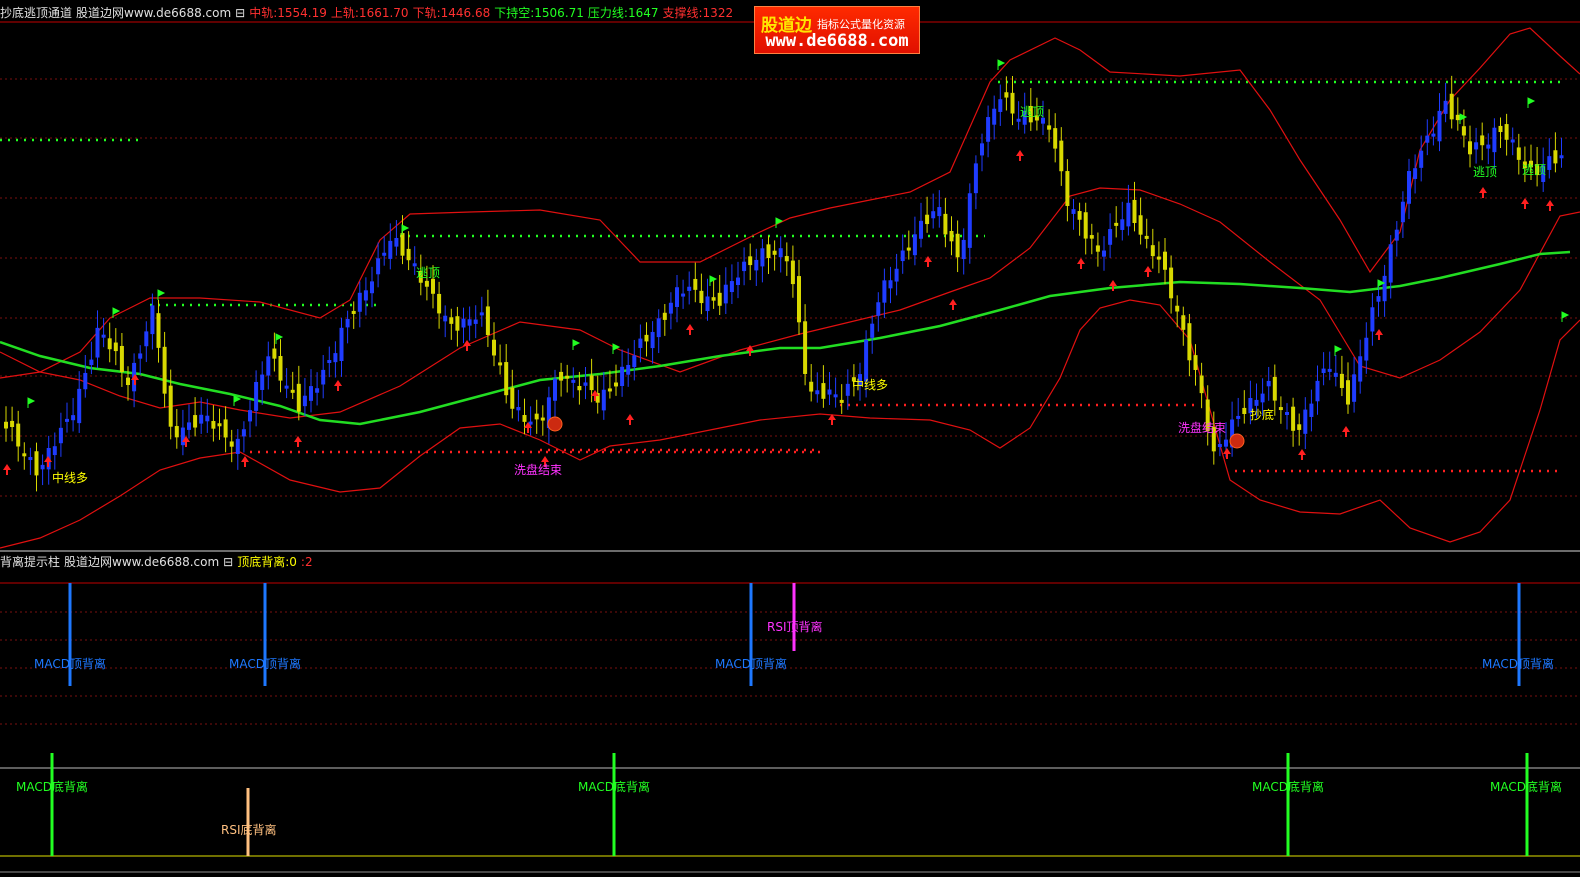 The image size is (1580, 877). I want to click on grid-icon: ⊟, so click(240, 13).